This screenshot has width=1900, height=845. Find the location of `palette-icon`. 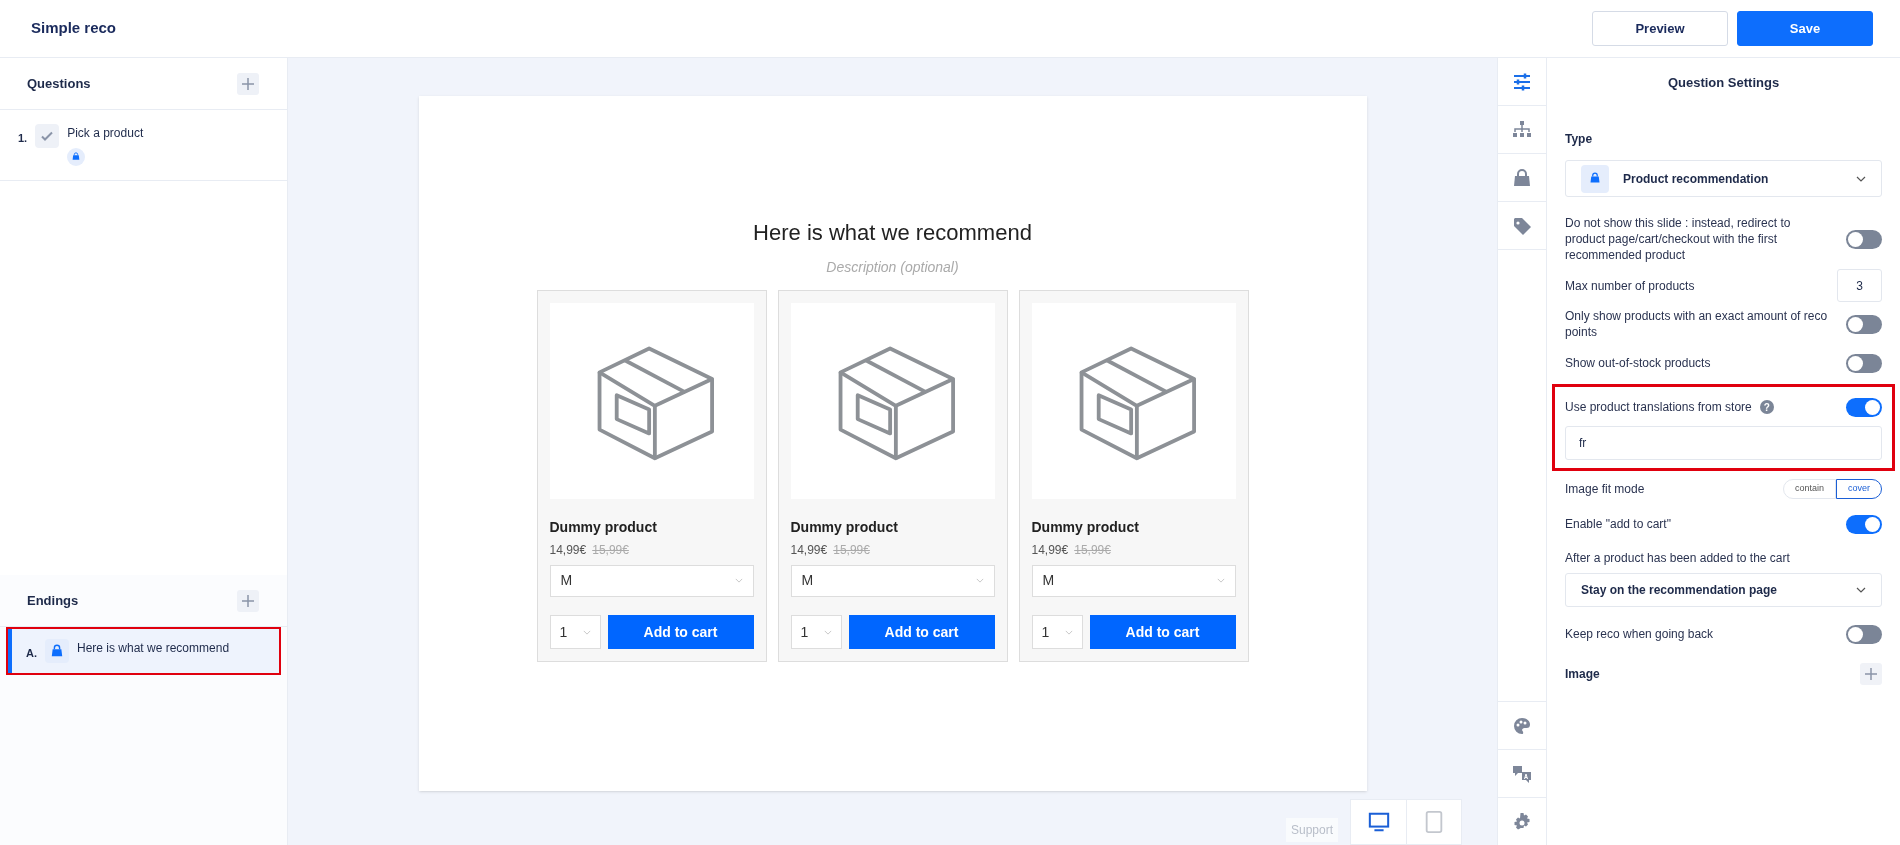

palette-icon is located at coordinates (1522, 725).